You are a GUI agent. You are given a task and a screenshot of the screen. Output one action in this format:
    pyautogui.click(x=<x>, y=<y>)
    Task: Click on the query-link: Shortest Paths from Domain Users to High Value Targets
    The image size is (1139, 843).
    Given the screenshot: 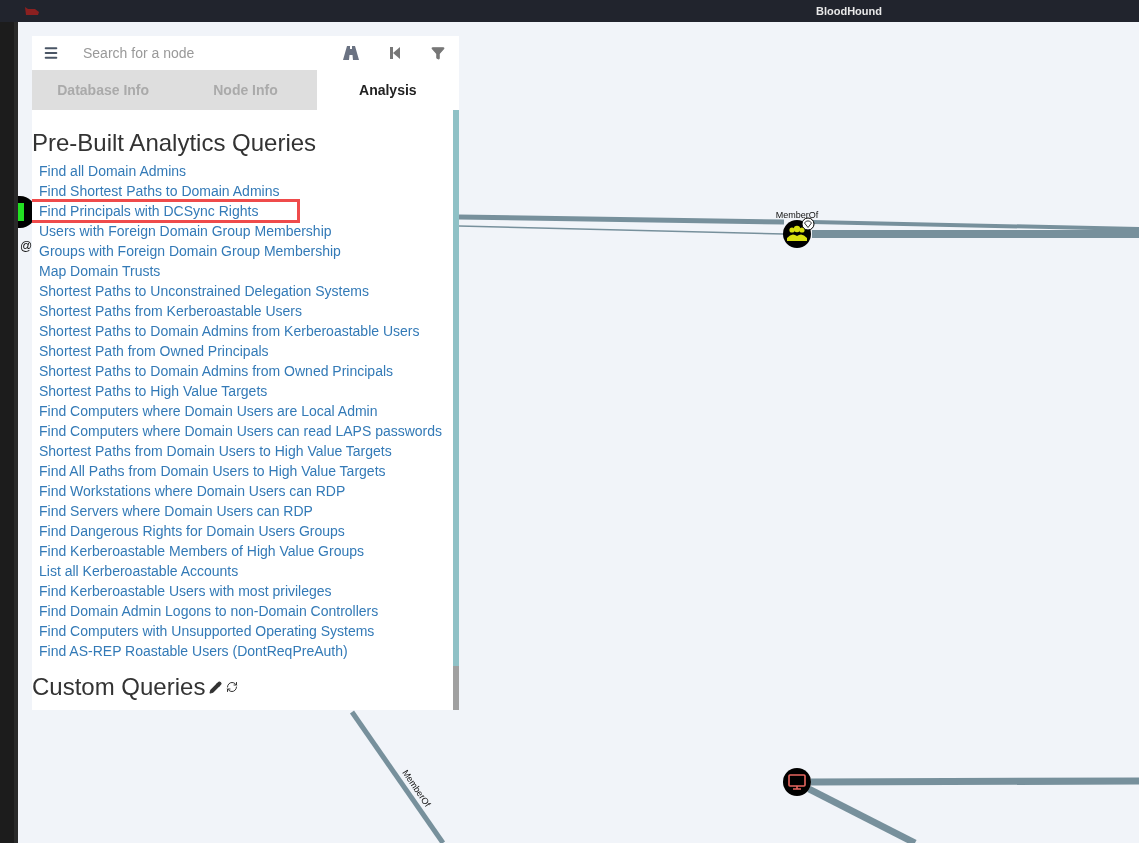 What is the action you would take?
    pyautogui.click(x=215, y=451)
    